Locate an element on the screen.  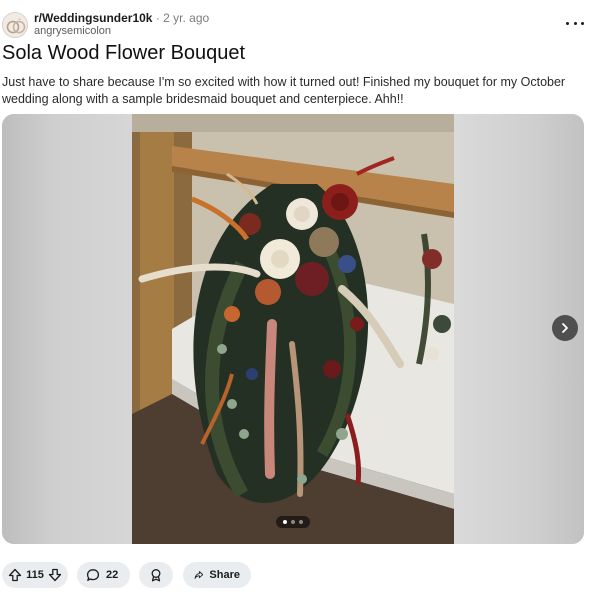
award-icon is located at coordinates (156, 575).